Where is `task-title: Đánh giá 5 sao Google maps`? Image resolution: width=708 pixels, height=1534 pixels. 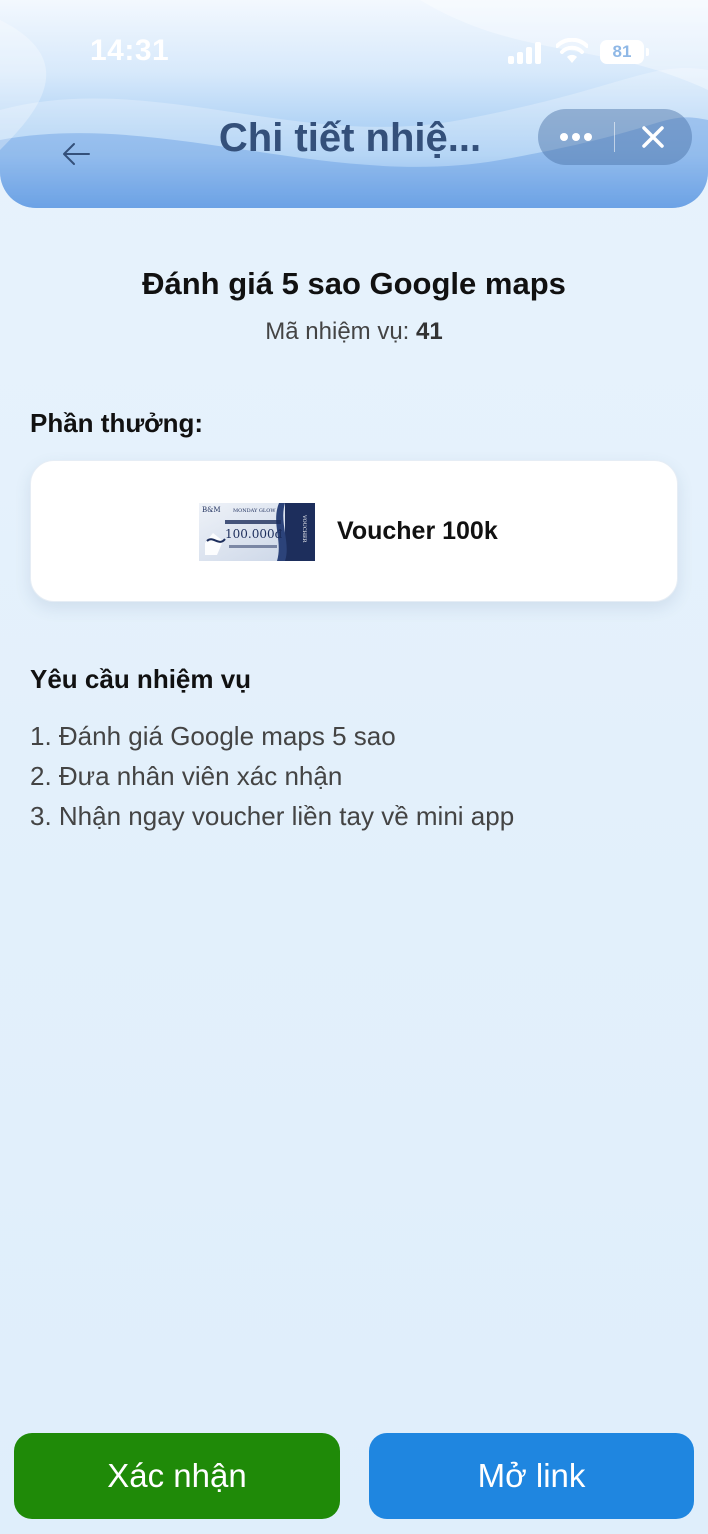 task-title: Đánh giá 5 sao Google maps is located at coordinates (354, 283).